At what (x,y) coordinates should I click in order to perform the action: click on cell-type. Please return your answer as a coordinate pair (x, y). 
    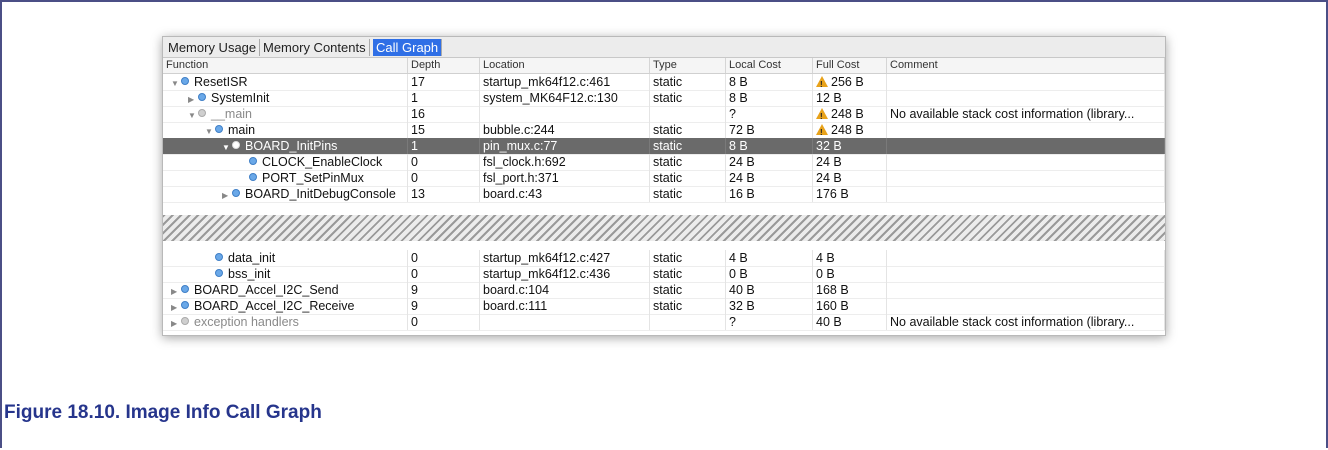
    Looking at the image, I should click on (688, 114).